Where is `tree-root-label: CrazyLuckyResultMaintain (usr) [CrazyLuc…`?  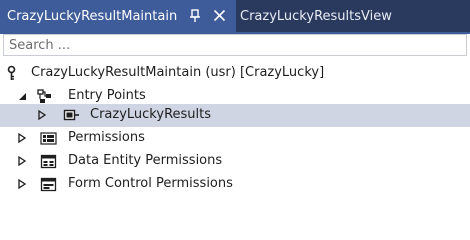 tree-root-label: CrazyLuckyResultMaintain (usr) [CrazyLuc… is located at coordinates (178, 72).